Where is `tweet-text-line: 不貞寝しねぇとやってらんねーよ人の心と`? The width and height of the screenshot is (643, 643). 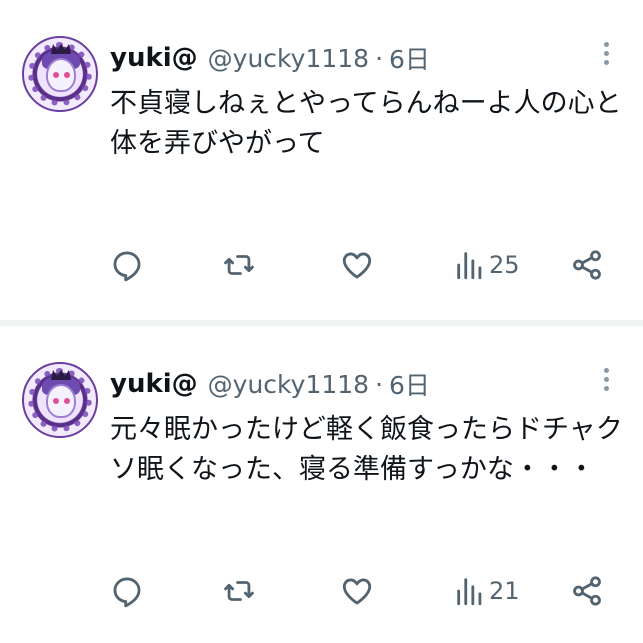
tweet-text-line: 不貞寝しねぇとやってらんねーよ人の心と is located at coordinates (366, 103).